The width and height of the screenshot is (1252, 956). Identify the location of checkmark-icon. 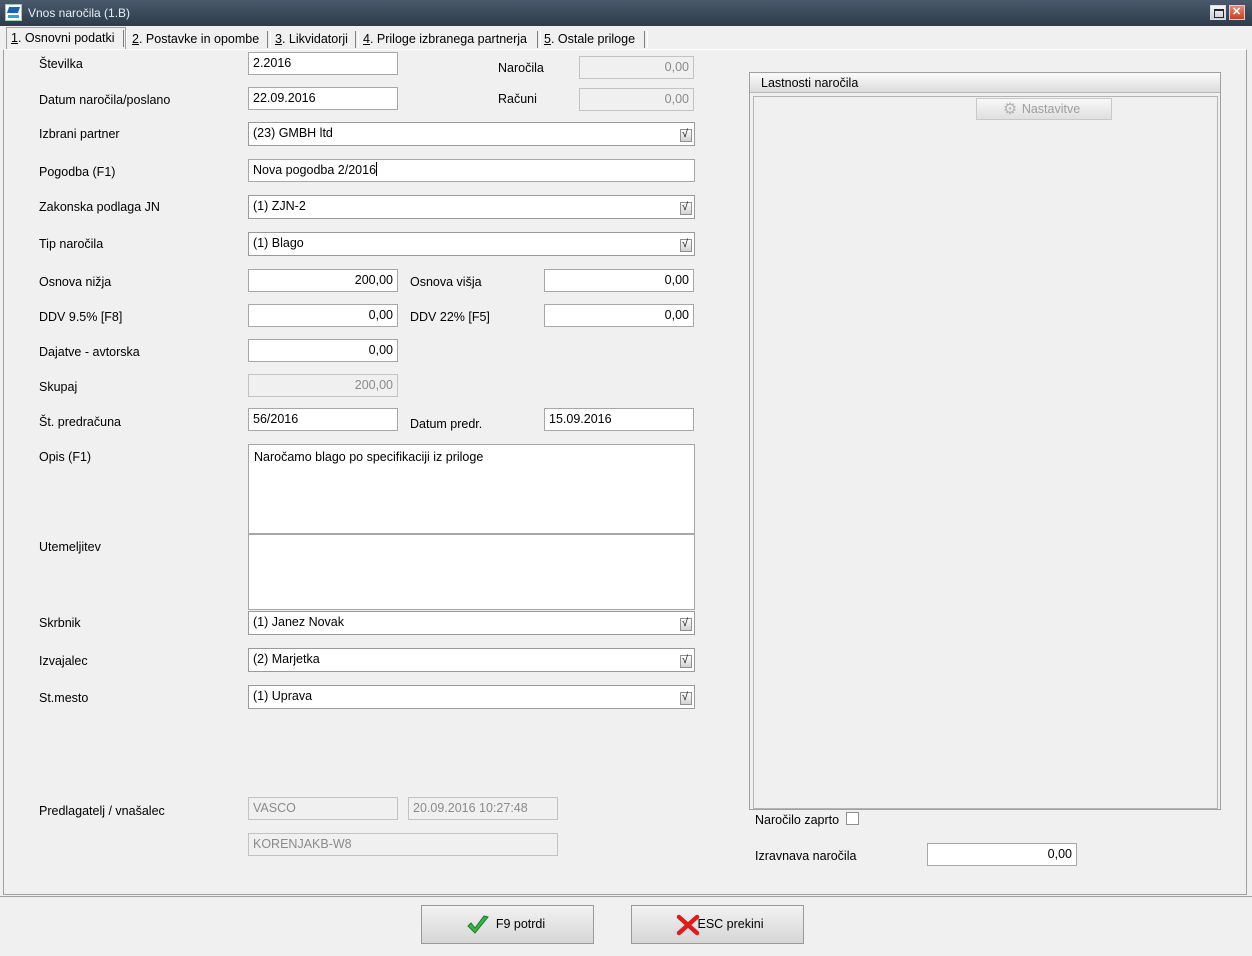
(478, 924).